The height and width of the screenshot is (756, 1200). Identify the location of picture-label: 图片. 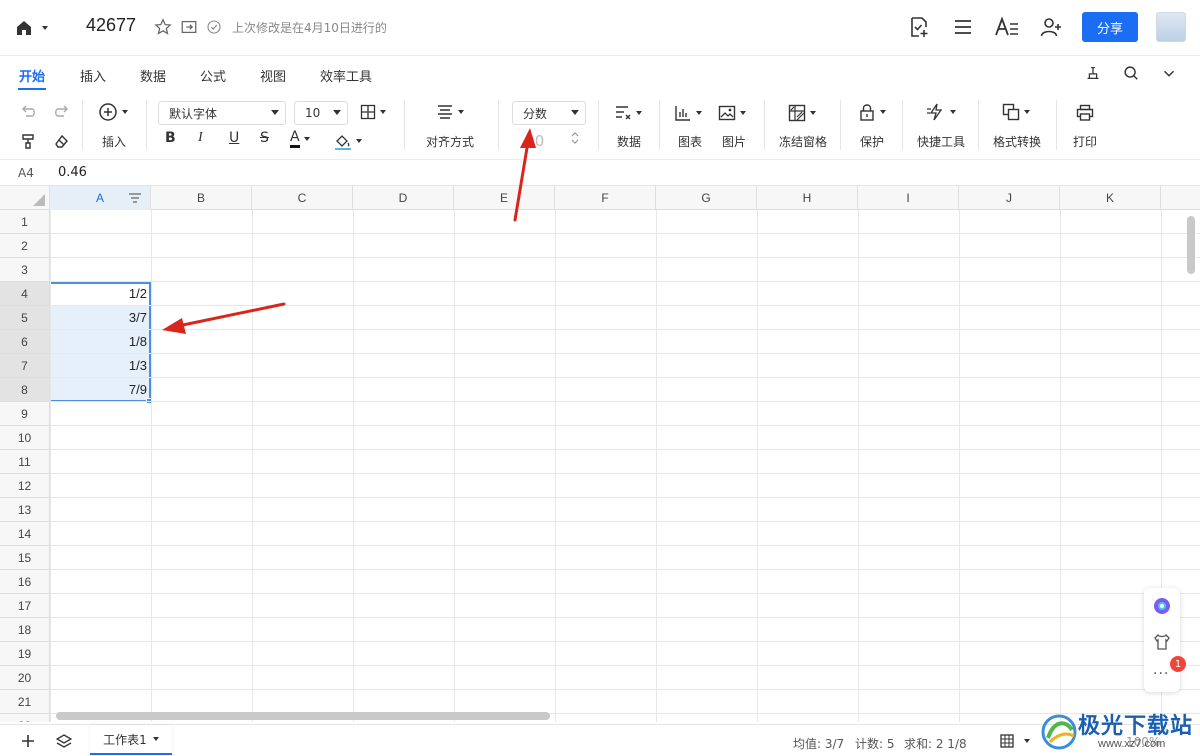
(734, 141).